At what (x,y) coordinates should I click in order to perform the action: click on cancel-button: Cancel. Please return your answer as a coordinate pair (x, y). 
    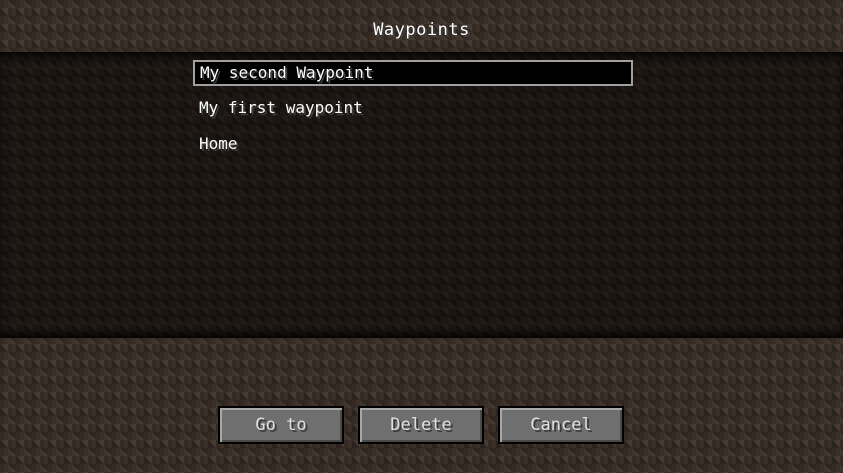
    Looking at the image, I should click on (561, 425).